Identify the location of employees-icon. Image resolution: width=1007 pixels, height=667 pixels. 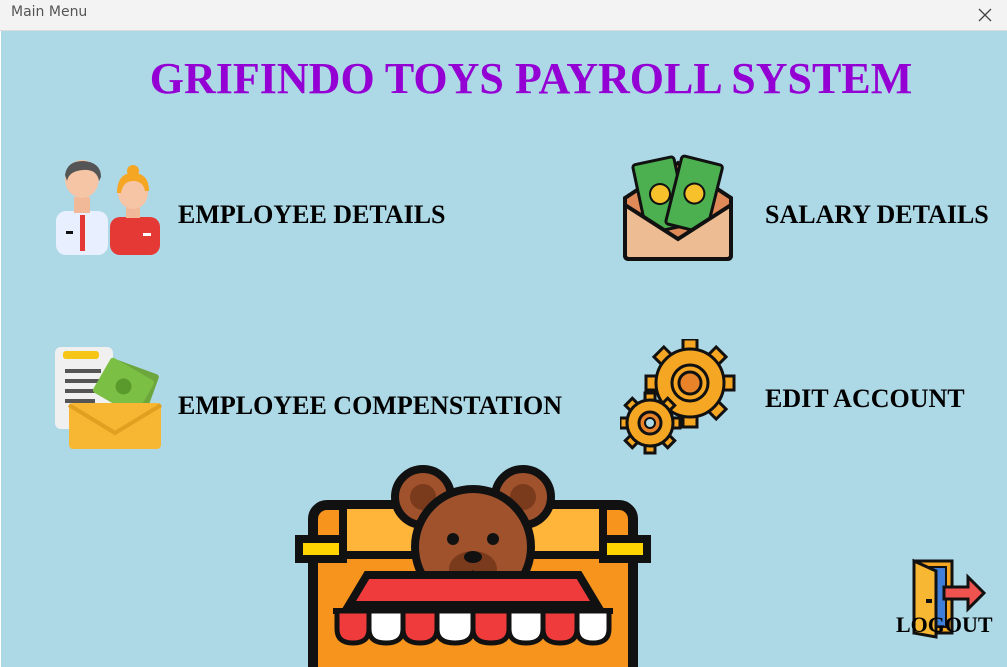
(108, 208).